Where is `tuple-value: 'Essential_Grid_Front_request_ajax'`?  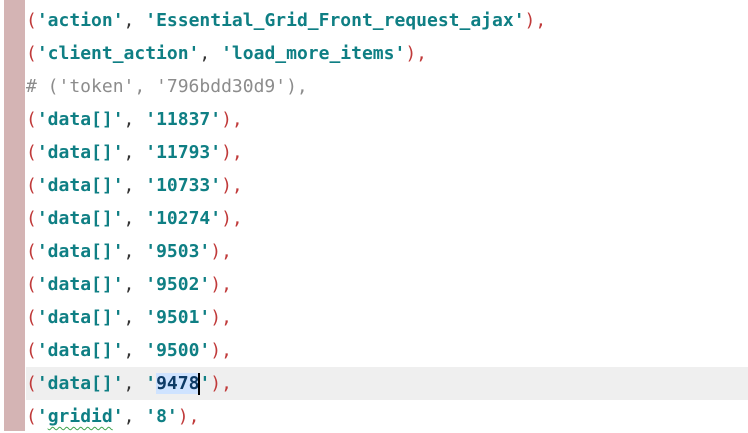
tuple-value: 'Essential_Grid_Front_request_ajax' is located at coordinates (335, 20).